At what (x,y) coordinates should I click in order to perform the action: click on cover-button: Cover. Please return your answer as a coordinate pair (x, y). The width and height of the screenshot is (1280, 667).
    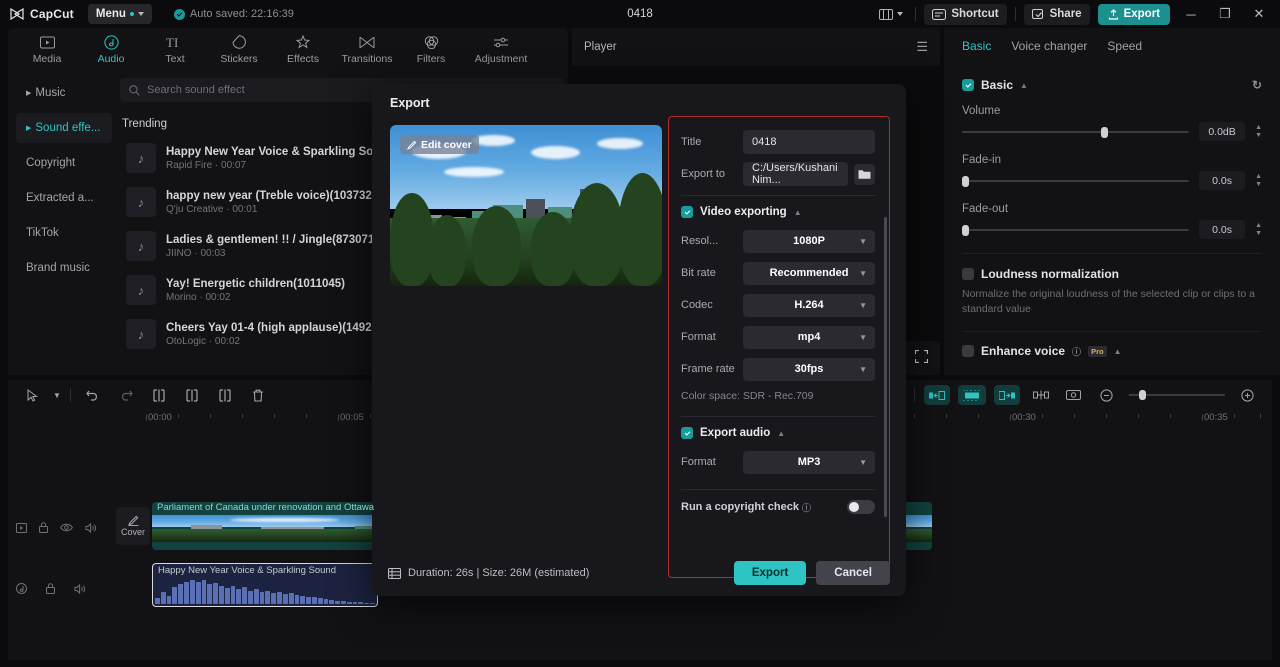
    Looking at the image, I should click on (133, 526).